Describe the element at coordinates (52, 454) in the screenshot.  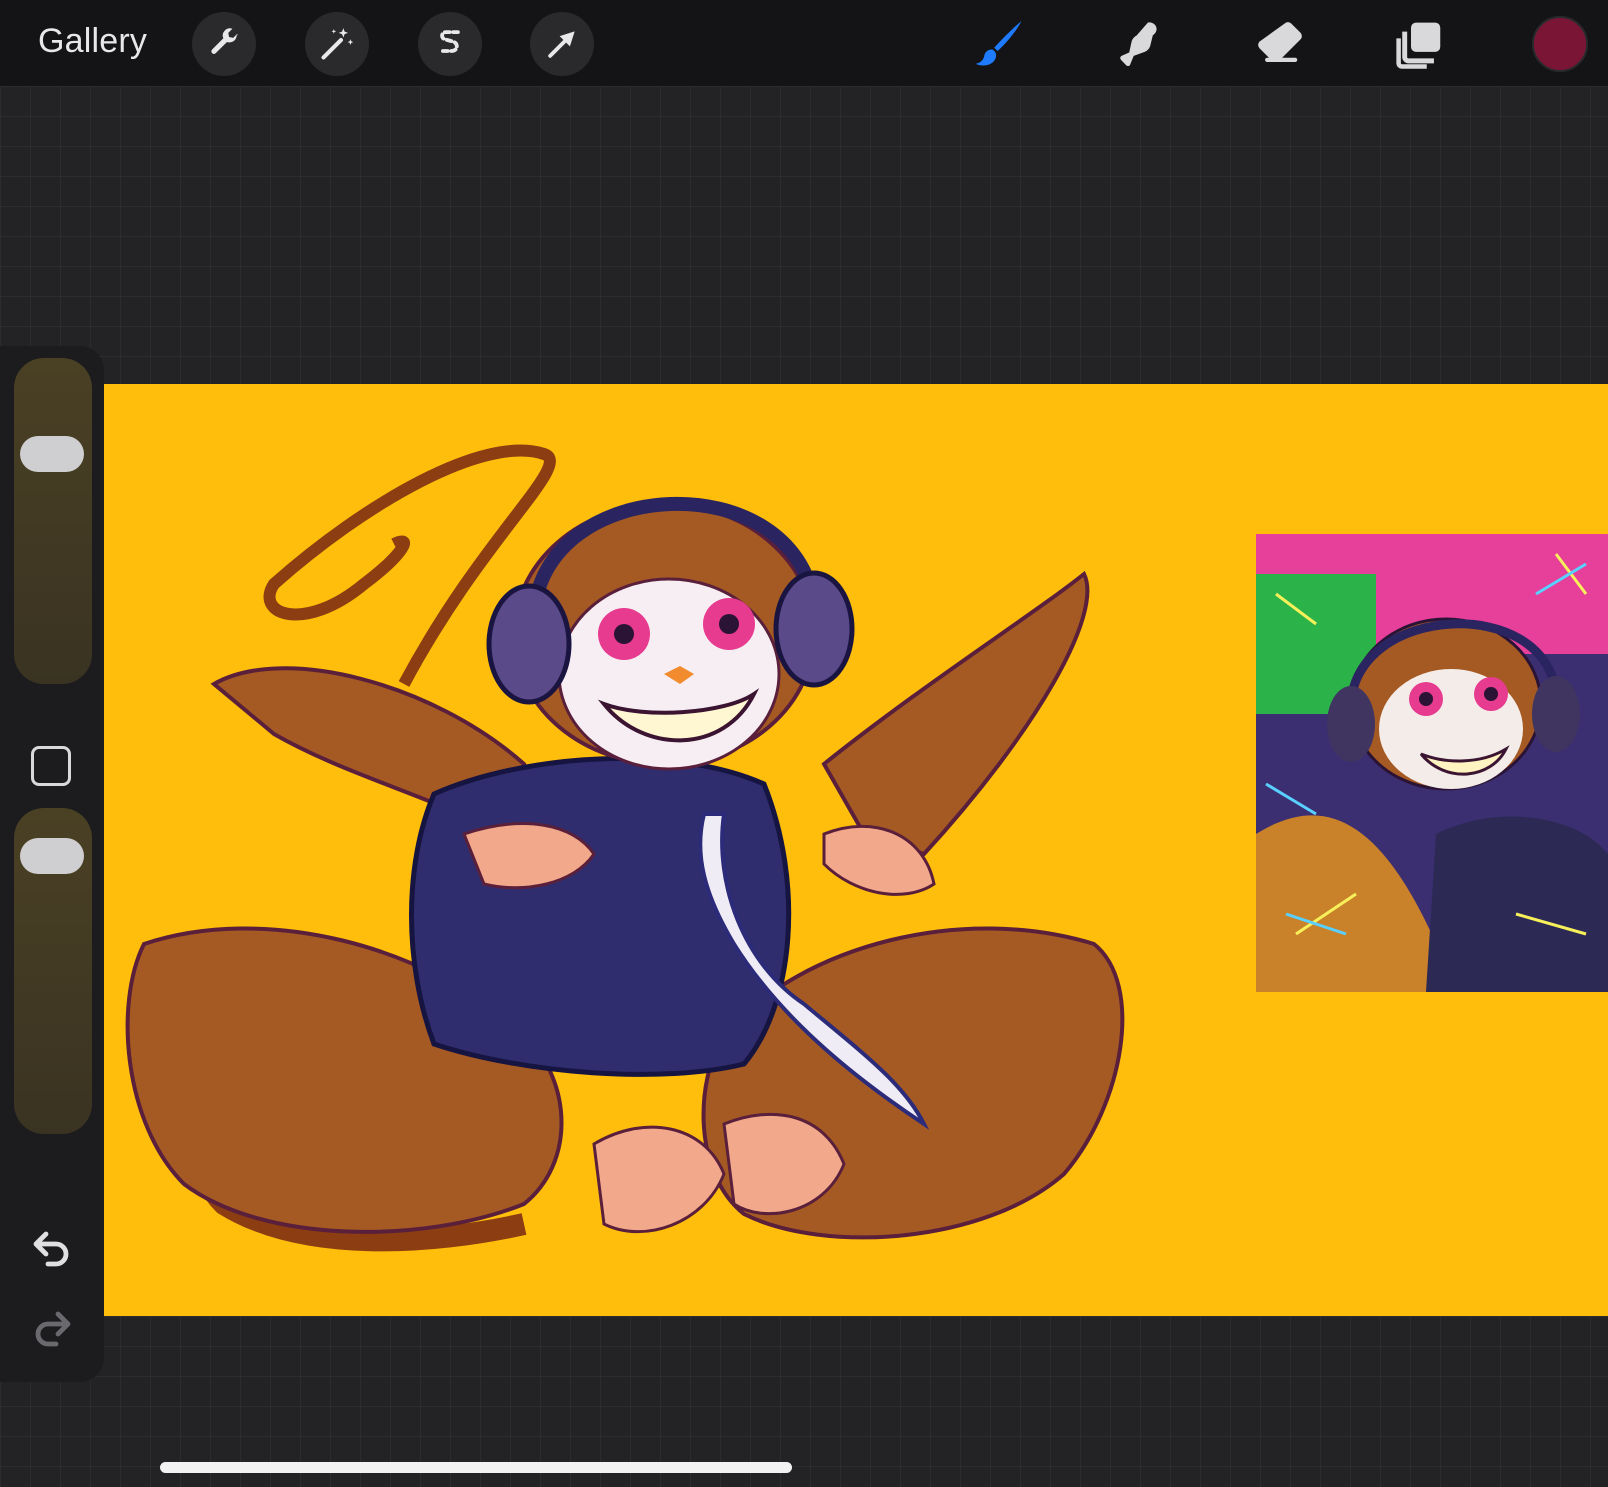
I see `brush-size-thumb` at that location.